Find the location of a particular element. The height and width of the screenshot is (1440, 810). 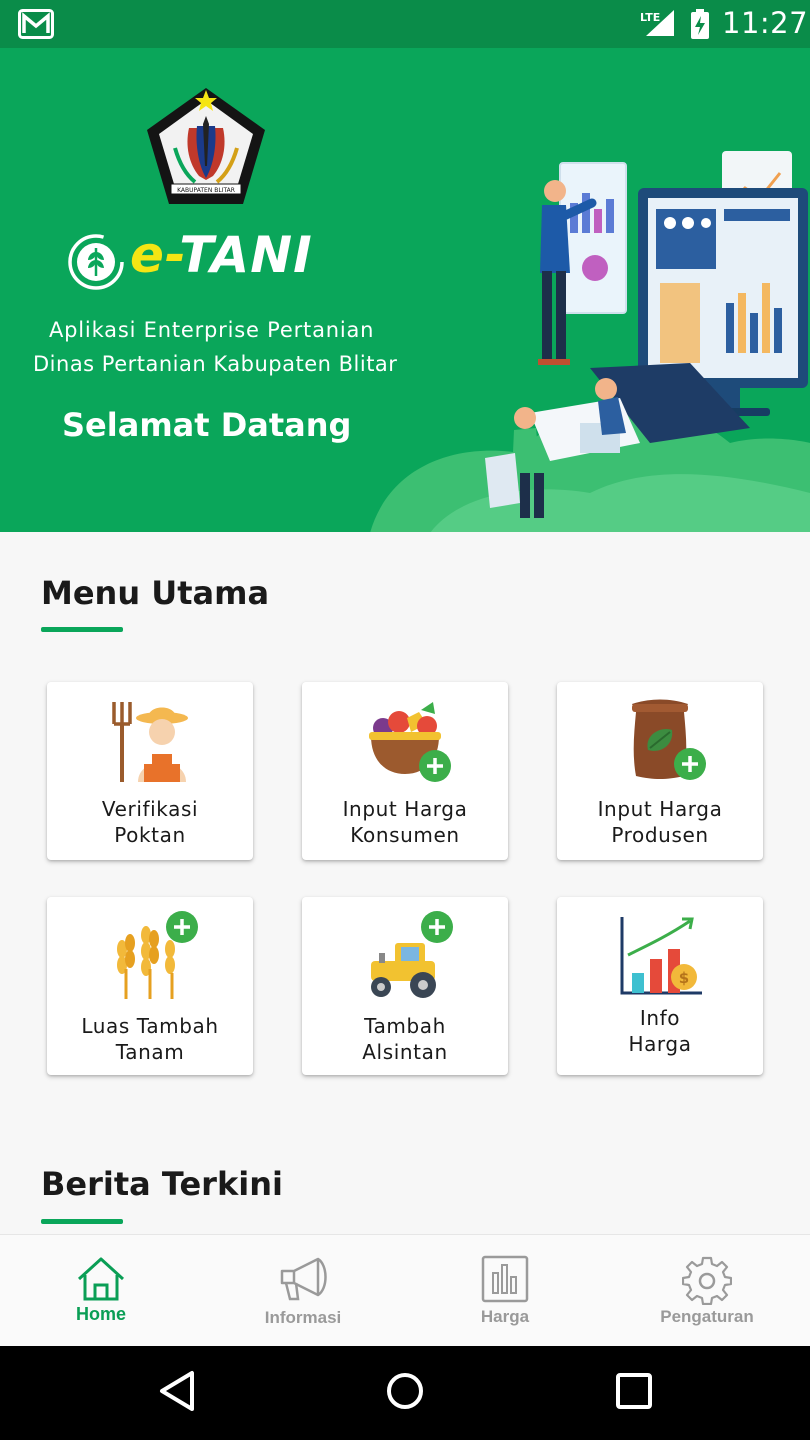

bottom-navigation: Home Informasi Harga Pengaturan is located at coordinates (405, 1290).